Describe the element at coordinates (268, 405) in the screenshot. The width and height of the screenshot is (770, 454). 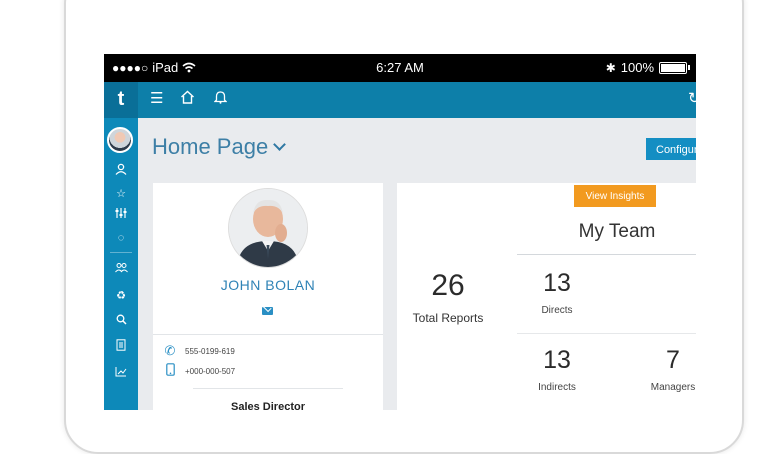
I see `profile-role: Sales Director` at that location.